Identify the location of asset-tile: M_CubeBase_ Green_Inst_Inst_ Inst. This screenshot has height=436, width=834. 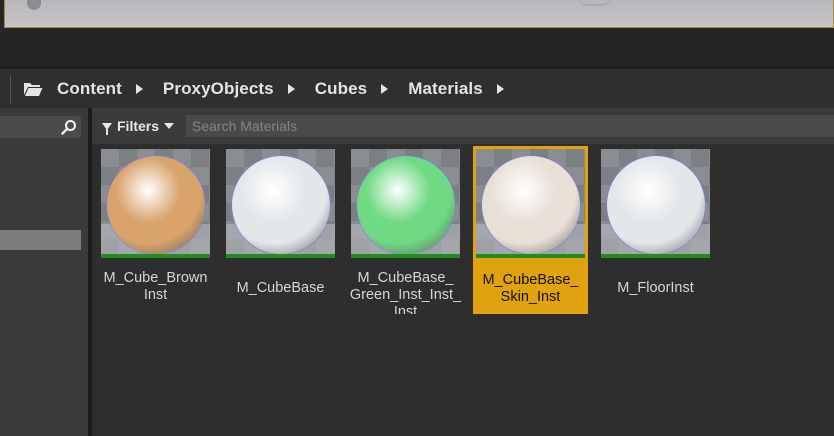
(405, 230).